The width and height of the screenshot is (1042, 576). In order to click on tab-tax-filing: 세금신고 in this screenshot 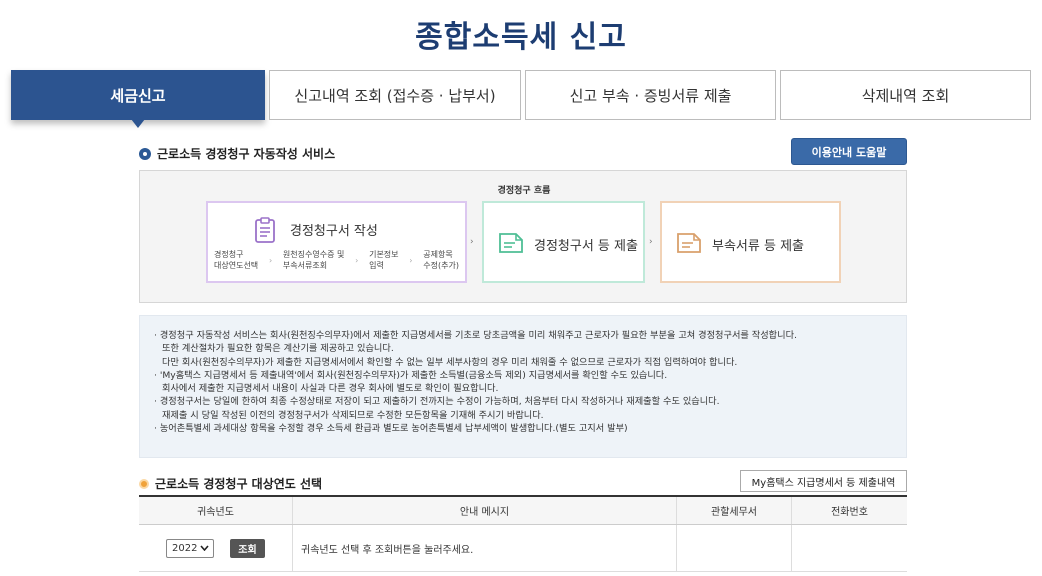, I will do `click(138, 99)`.